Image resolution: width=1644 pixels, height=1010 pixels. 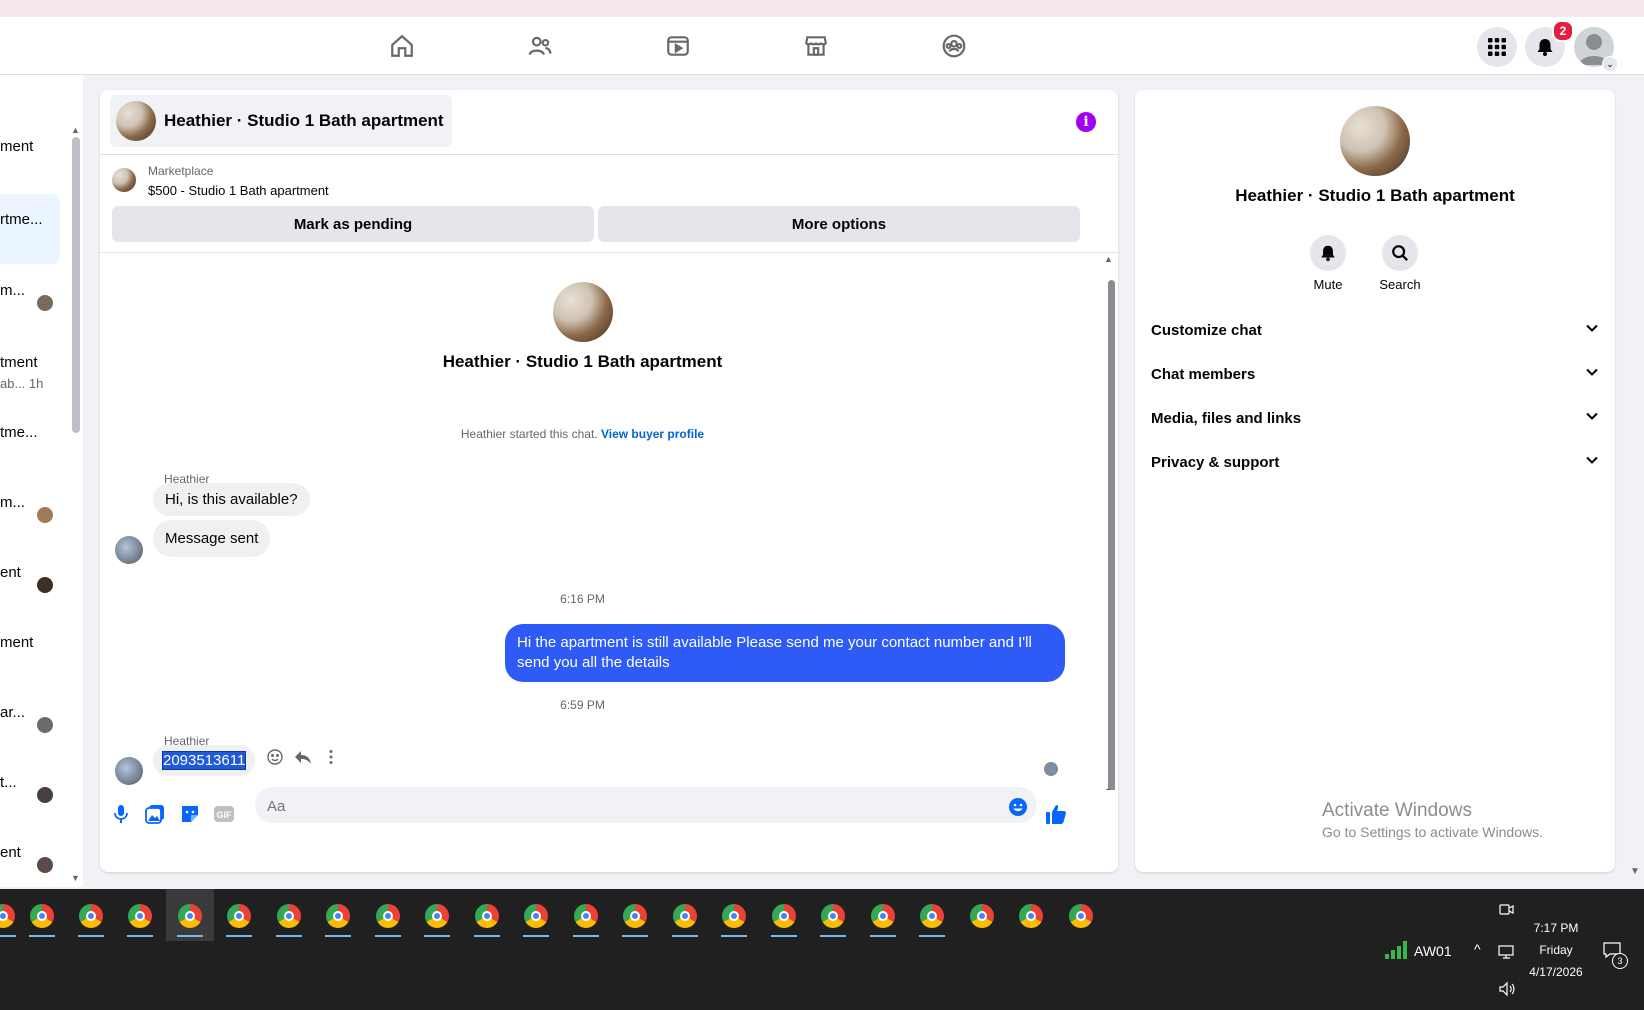 I want to click on grid-menu-icon, so click(x=1497, y=47).